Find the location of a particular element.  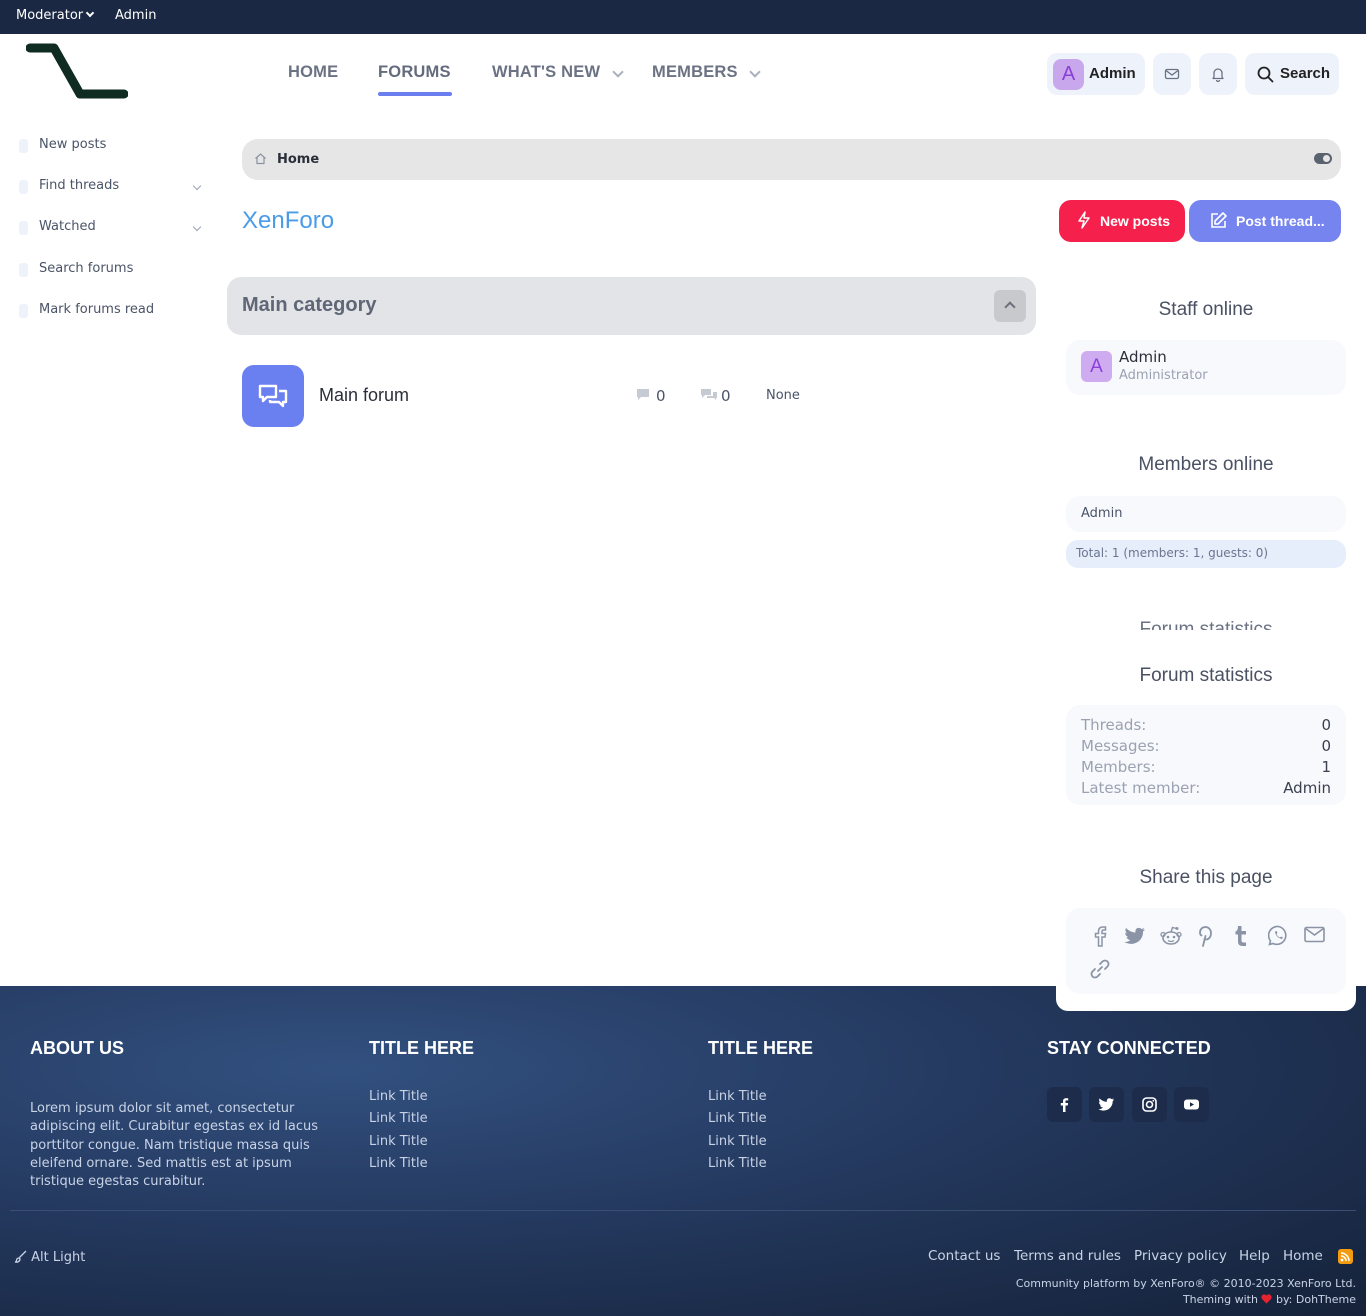

footer-col3-title: TITLE HERE is located at coordinates (761, 1048).